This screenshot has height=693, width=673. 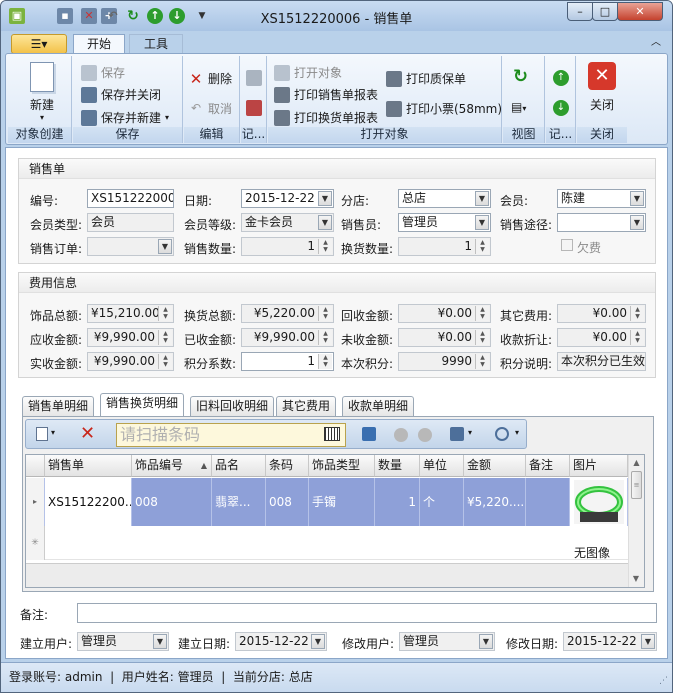 What do you see at coordinates (522, 107) in the screenshot?
I see `view-options-icon: ▤▾` at bounding box center [522, 107].